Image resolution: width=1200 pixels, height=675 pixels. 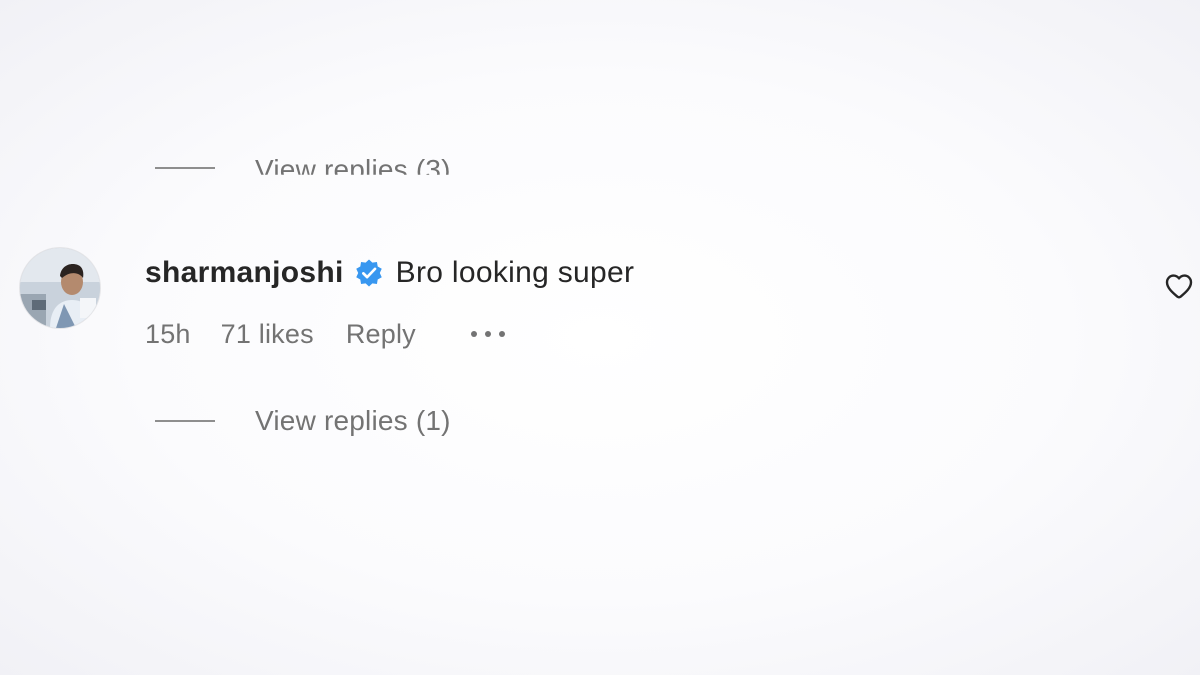 What do you see at coordinates (381, 334) in the screenshot?
I see `reply-button: Reply` at bounding box center [381, 334].